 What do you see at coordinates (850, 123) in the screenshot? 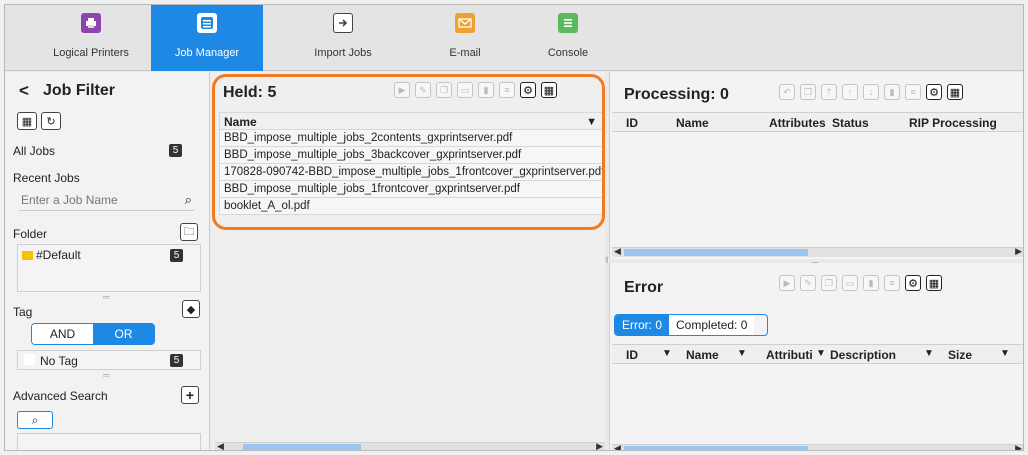
I see `column-status: Status` at bounding box center [850, 123].